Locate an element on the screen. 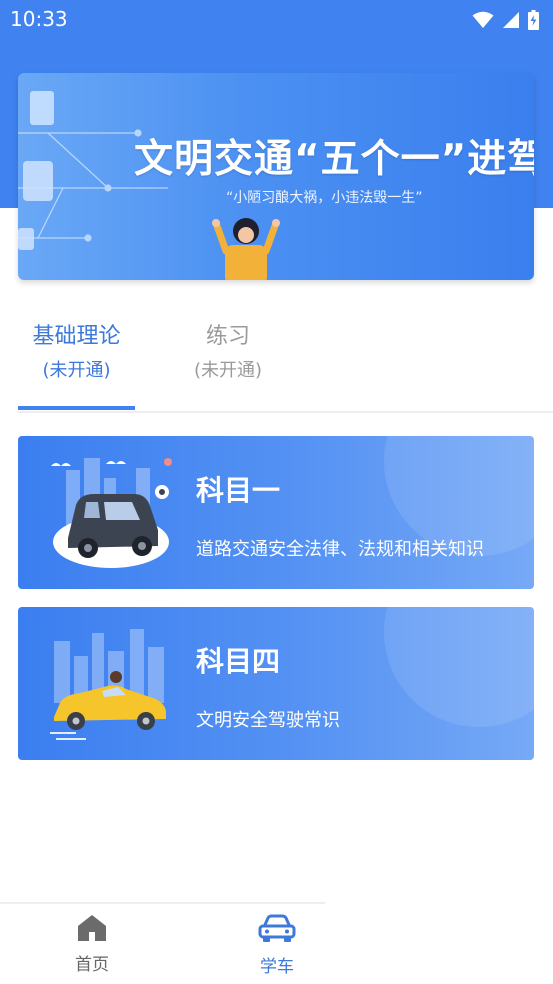 Image resolution: width=553 pixels, height=984 pixels. tab-practice: 练习 (未开通) is located at coordinates (228, 353).